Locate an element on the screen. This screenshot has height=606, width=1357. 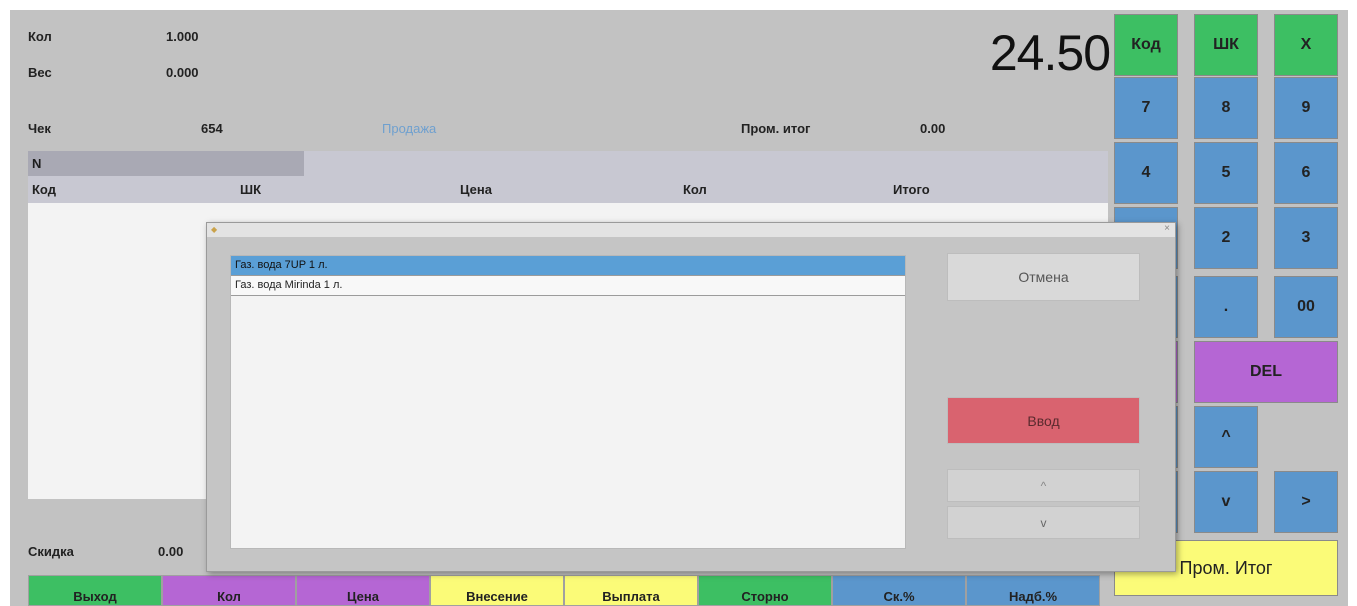
quantity-button: Кол is located at coordinates (229, 590).